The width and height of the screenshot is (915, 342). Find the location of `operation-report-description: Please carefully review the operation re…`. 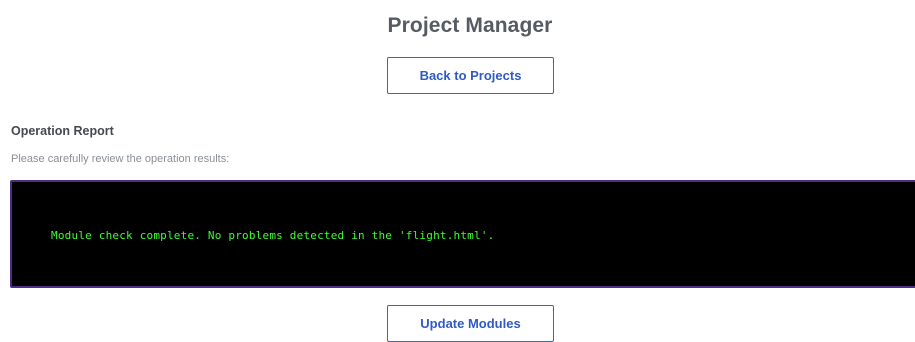

operation-report-description: Please carefully review the operation re… is located at coordinates (120, 159).